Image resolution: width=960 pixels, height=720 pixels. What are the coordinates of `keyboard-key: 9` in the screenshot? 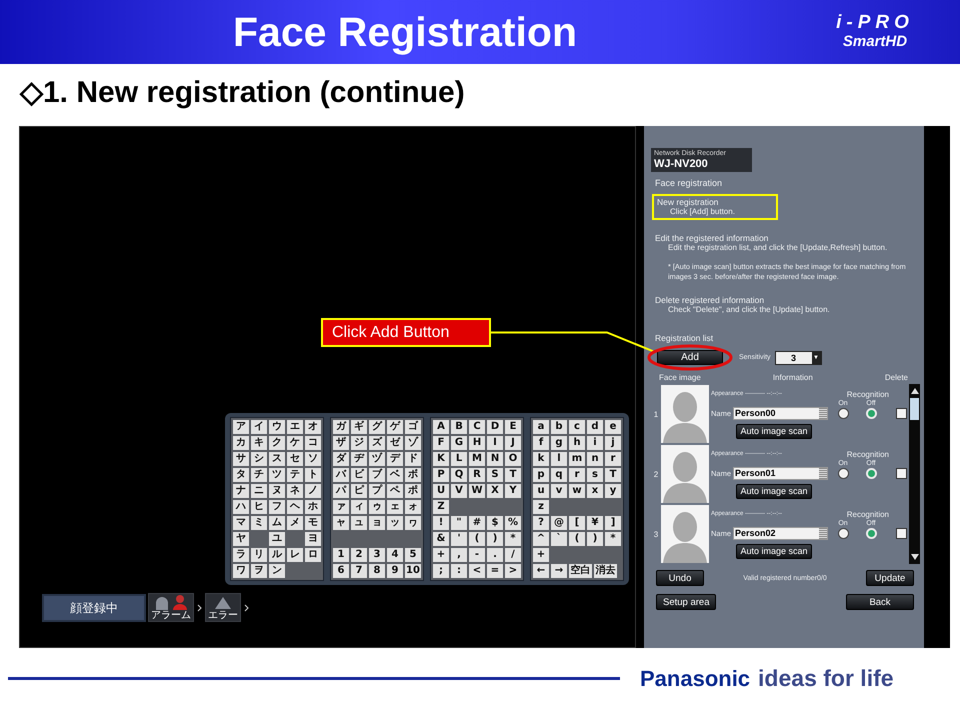 It's located at (395, 571).